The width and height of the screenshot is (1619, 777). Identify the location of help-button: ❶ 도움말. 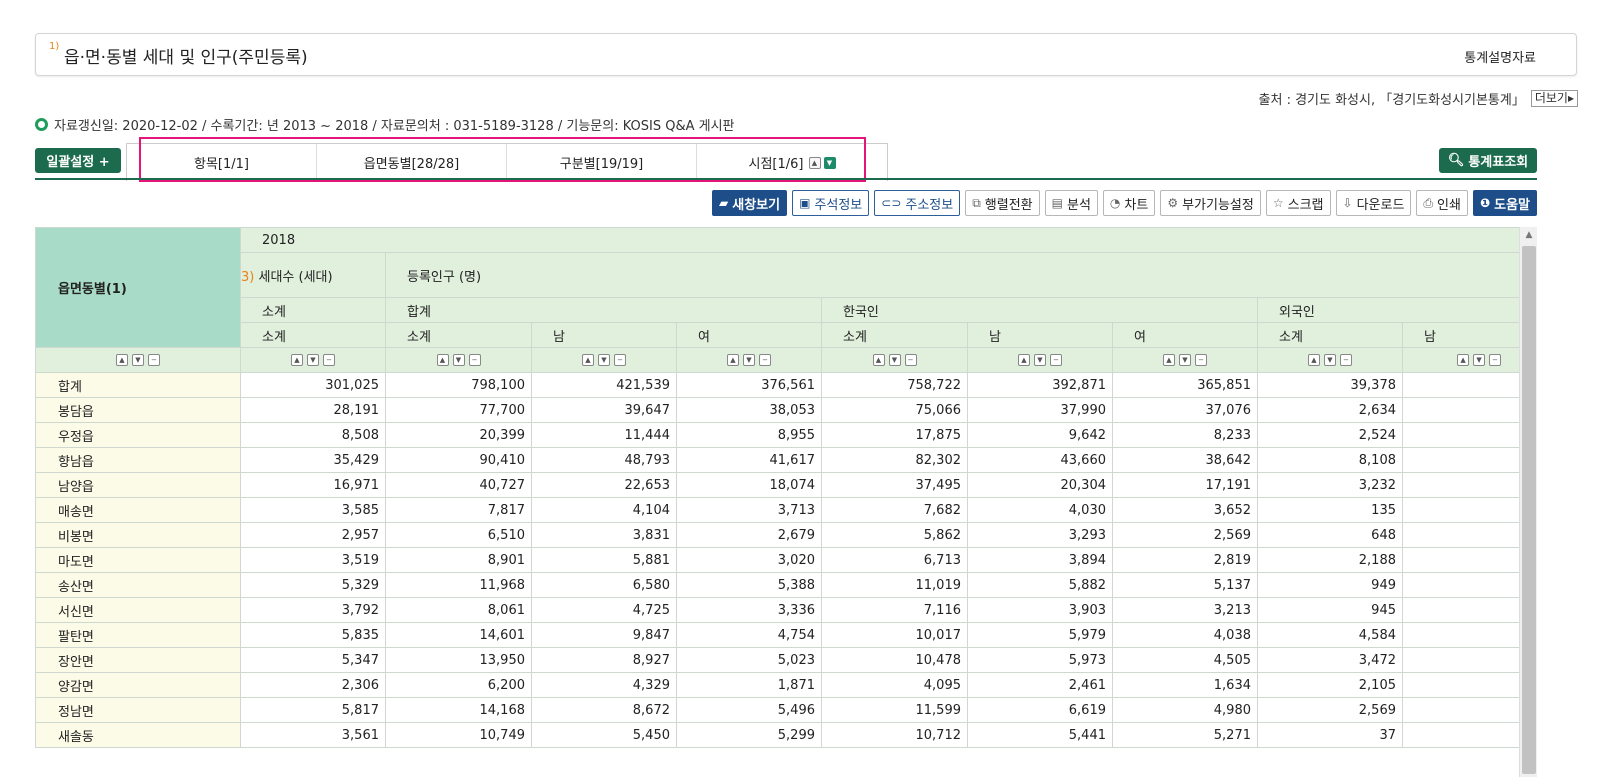
(1504, 203).